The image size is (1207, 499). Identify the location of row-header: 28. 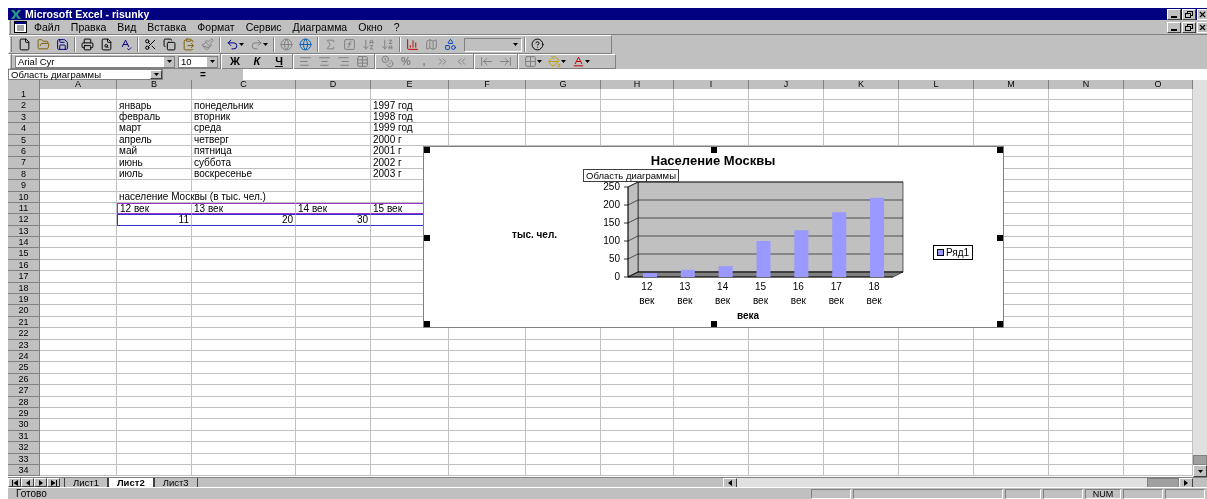
(24, 402).